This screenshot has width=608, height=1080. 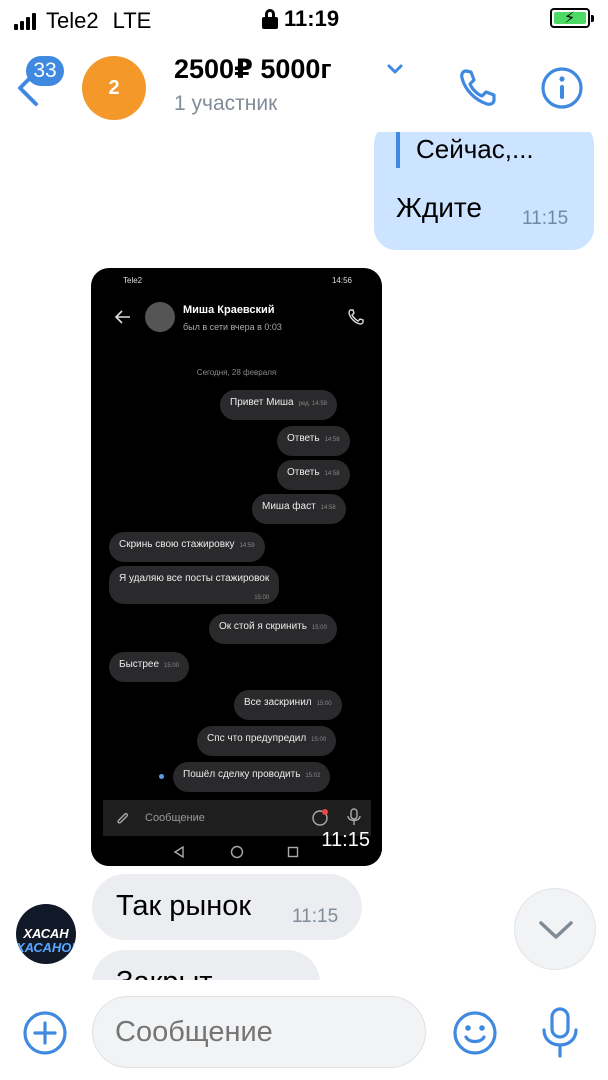 I want to click on status-bar: Tele2 LTE 11:19, so click(x=304, y=20).